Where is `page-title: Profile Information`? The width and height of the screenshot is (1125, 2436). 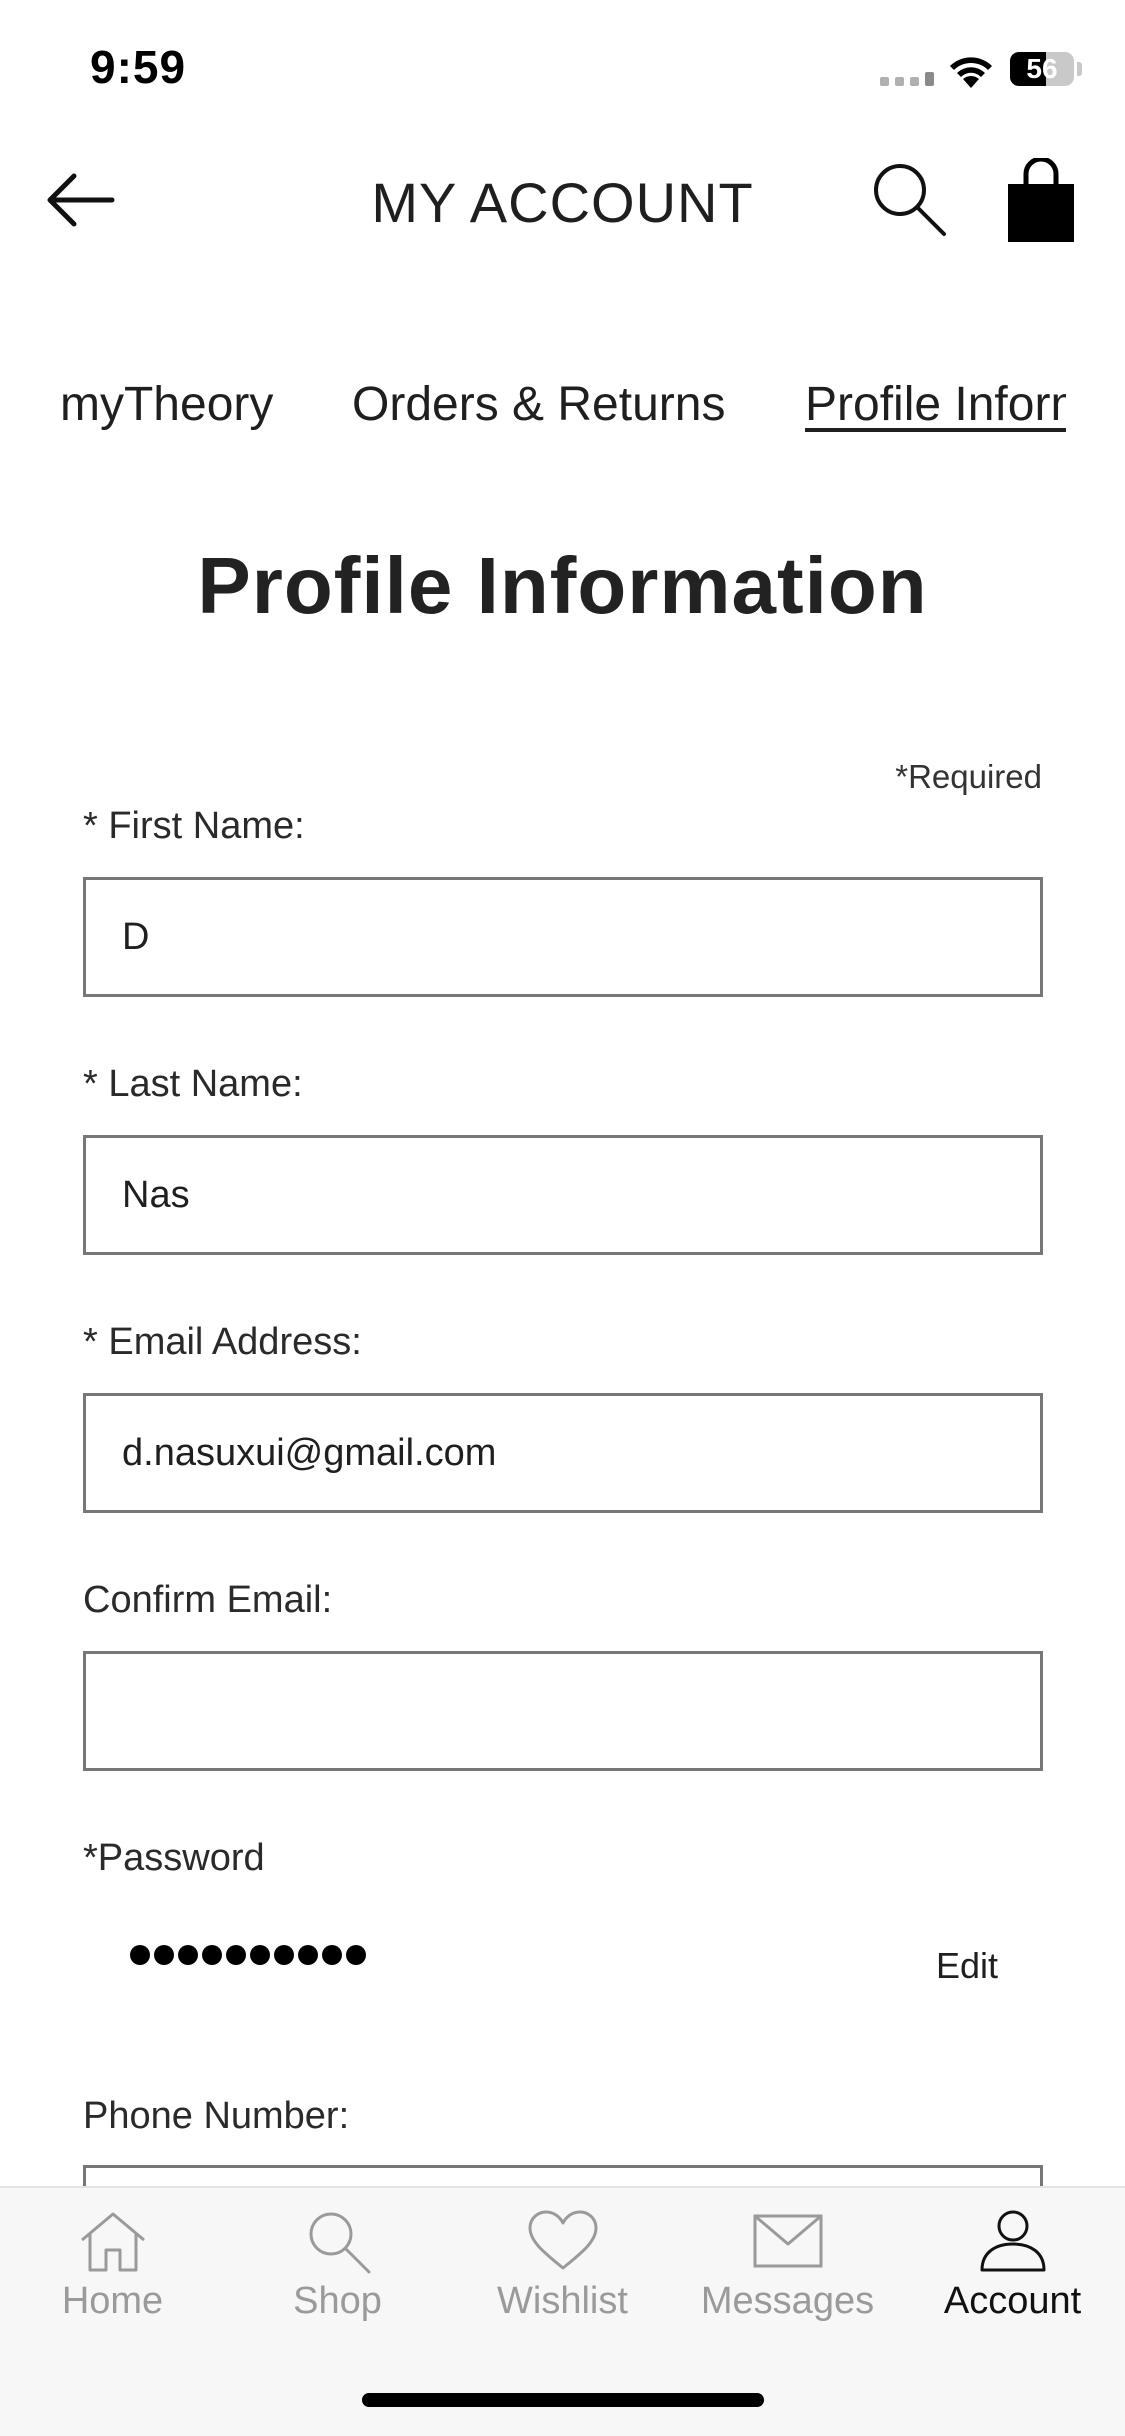 page-title: Profile Information is located at coordinates (562, 585).